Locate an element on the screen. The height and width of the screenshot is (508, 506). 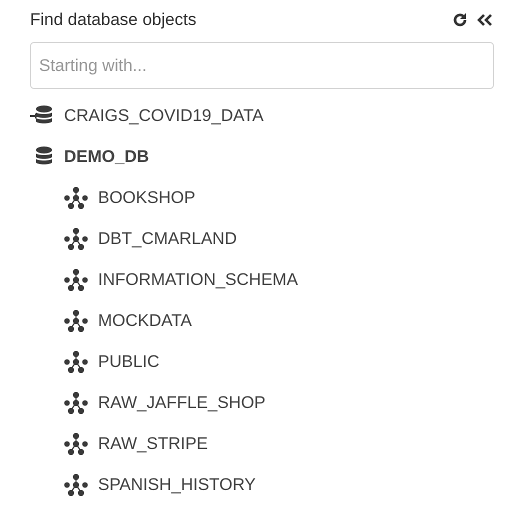
tree-item: RAW_STRIPE is located at coordinates (153, 444).